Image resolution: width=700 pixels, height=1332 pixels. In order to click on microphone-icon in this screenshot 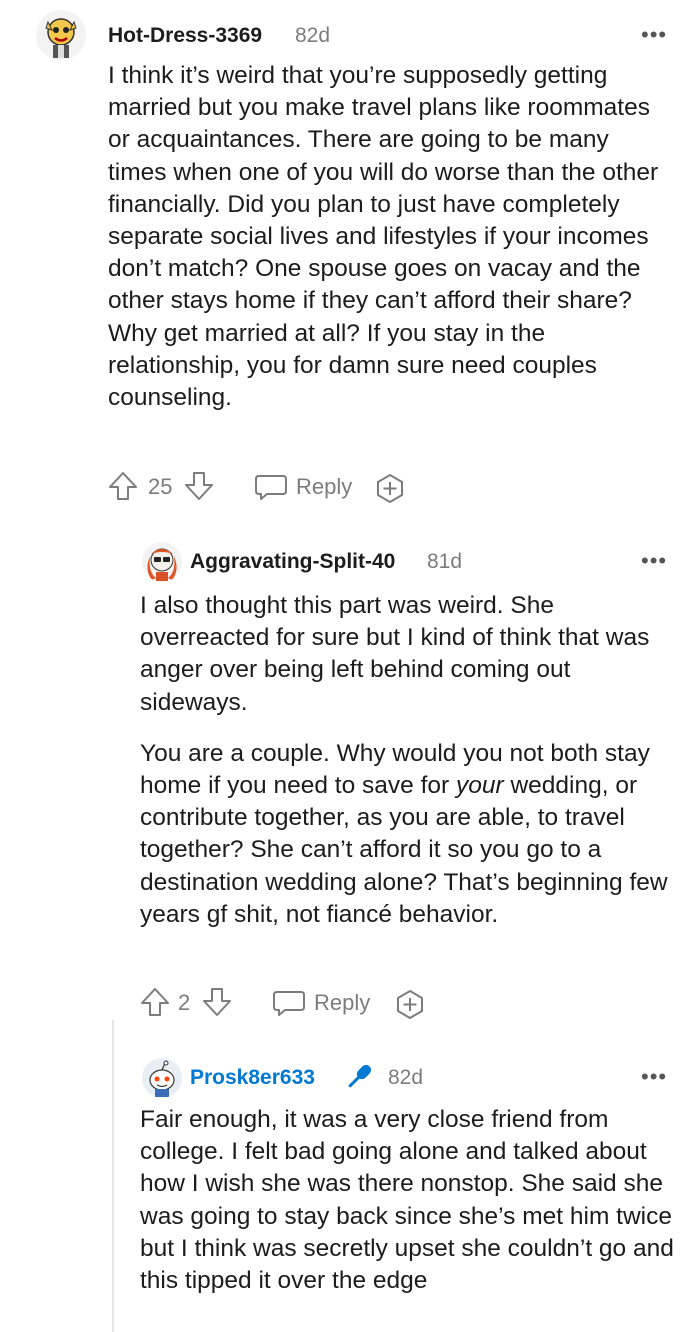, I will do `click(360, 1076)`.